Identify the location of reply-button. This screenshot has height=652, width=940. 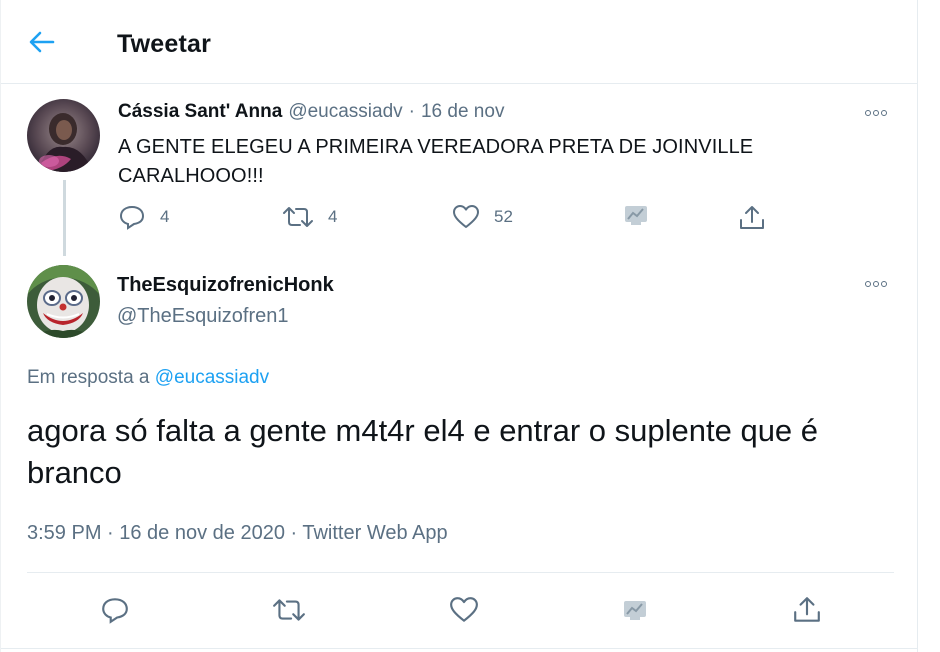
(115, 610).